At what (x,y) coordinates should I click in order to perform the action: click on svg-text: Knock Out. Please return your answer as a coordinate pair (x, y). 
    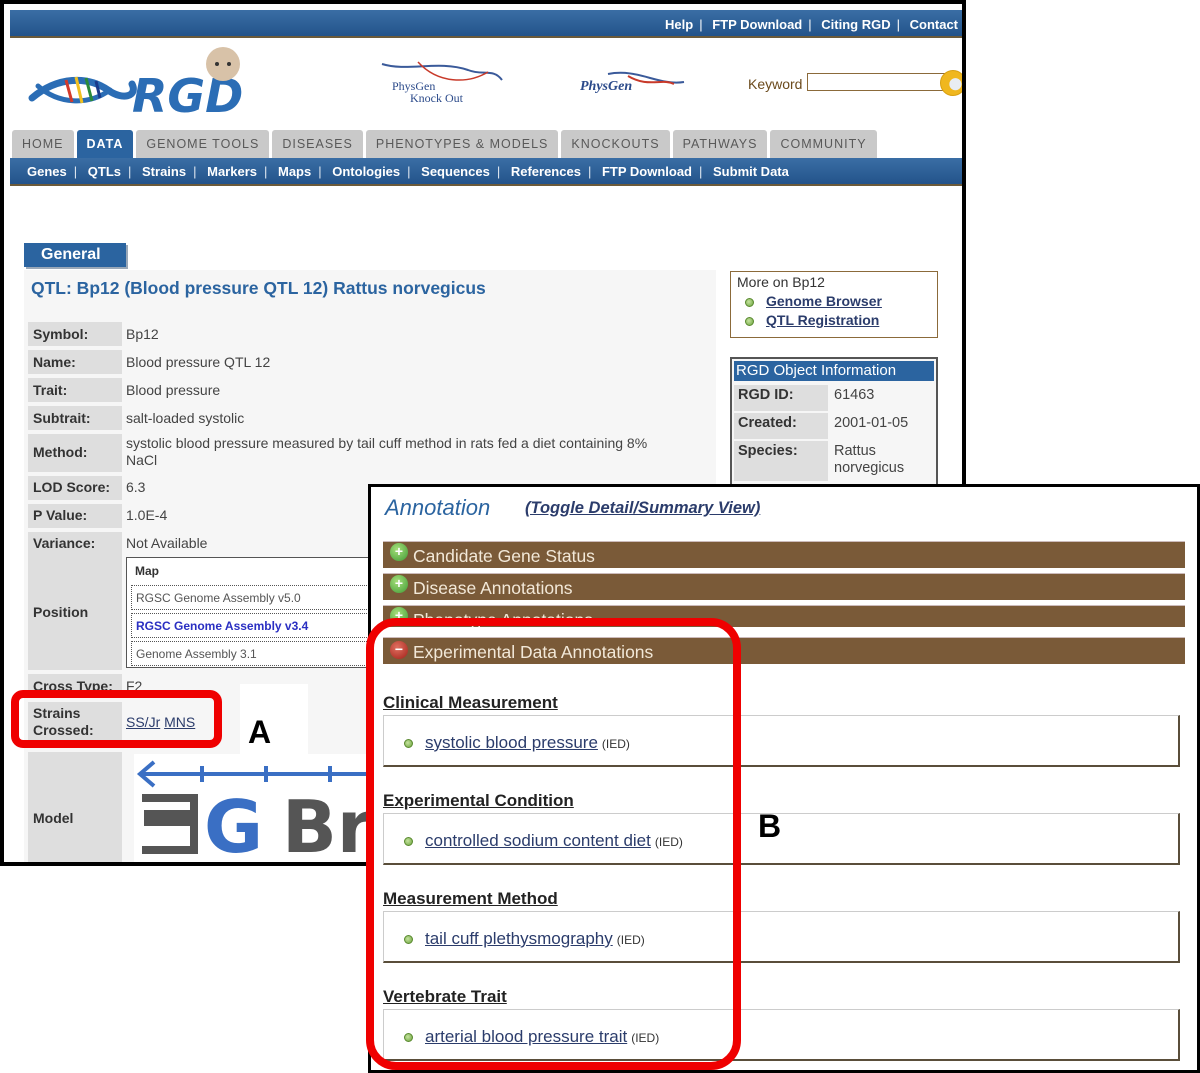
    Looking at the image, I should click on (437, 98).